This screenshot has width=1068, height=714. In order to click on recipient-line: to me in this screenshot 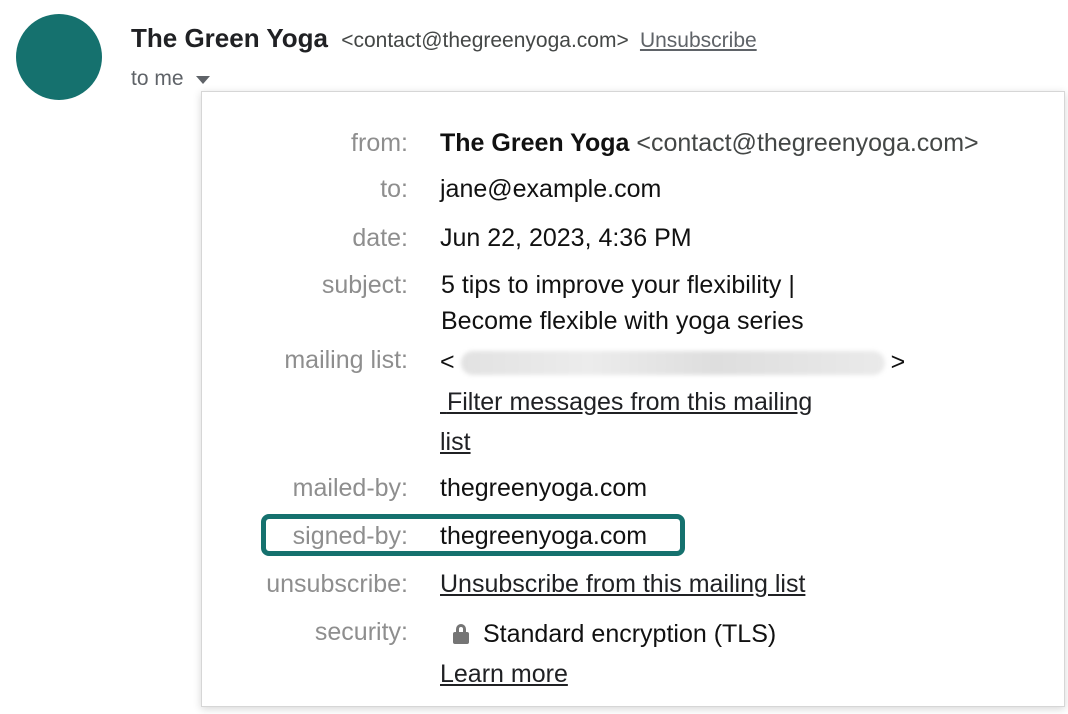, I will do `click(170, 79)`.